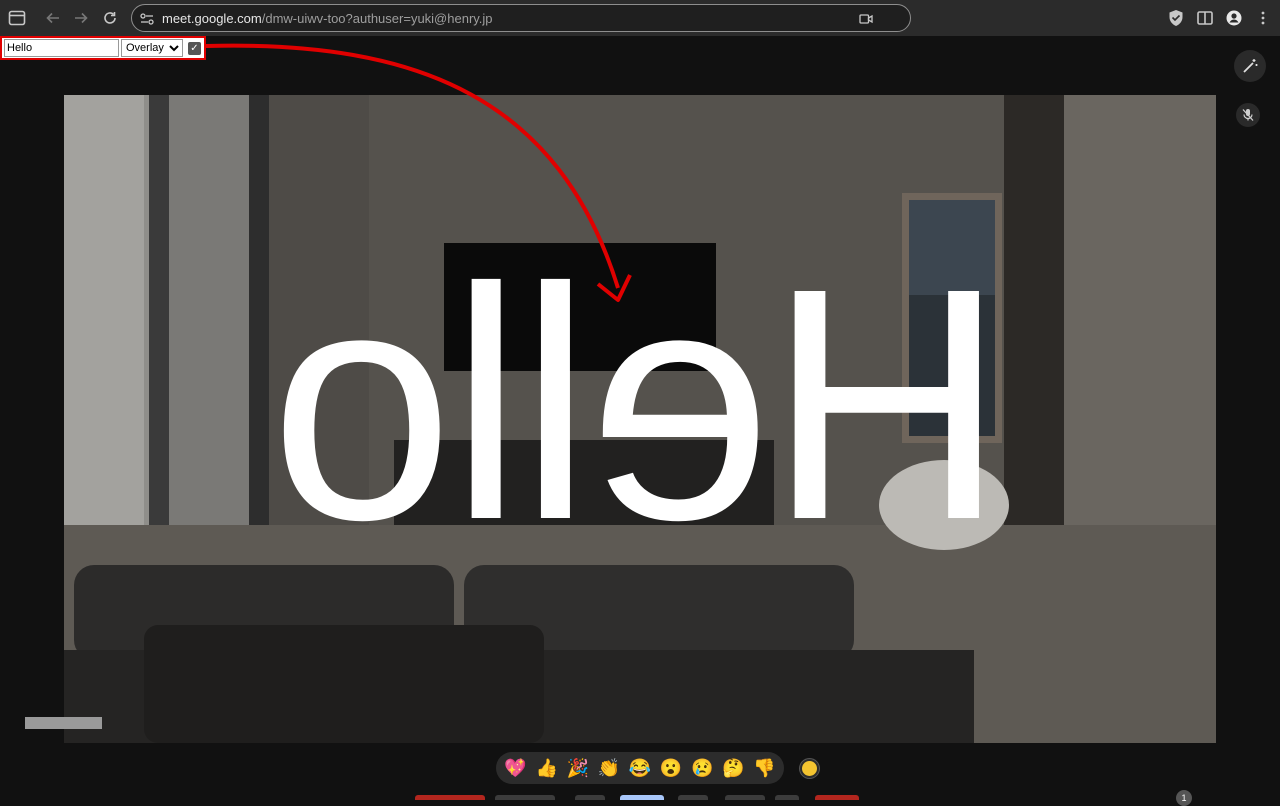 Image resolution: width=1280 pixels, height=806 pixels. What do you see at coordinates (63, 723) in the screenshot?
I see `participant-name-placeholder` at bounding box center [63, 723].